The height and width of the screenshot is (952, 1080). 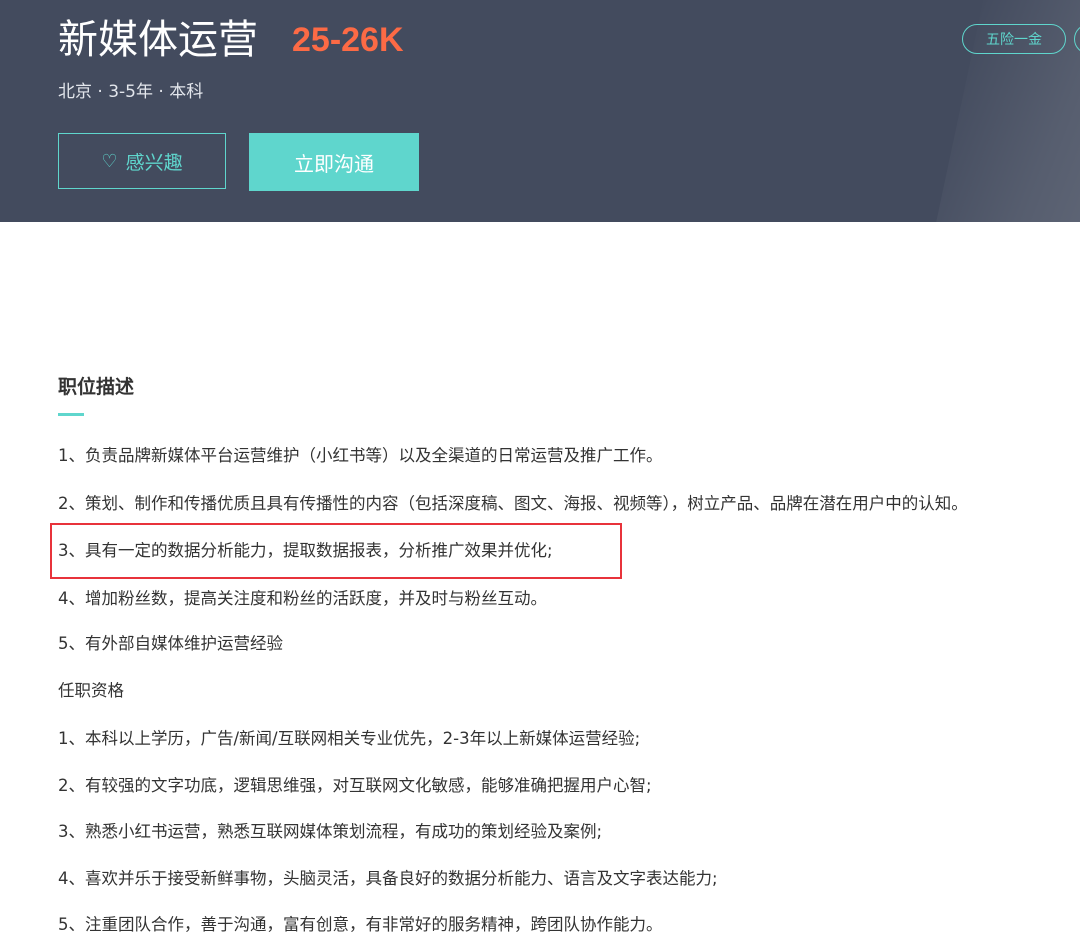 What do you see at coordinates (154, 162) in the screenshot?
I see `interest-label: 感兴趣` at bounding box center [154, 162].